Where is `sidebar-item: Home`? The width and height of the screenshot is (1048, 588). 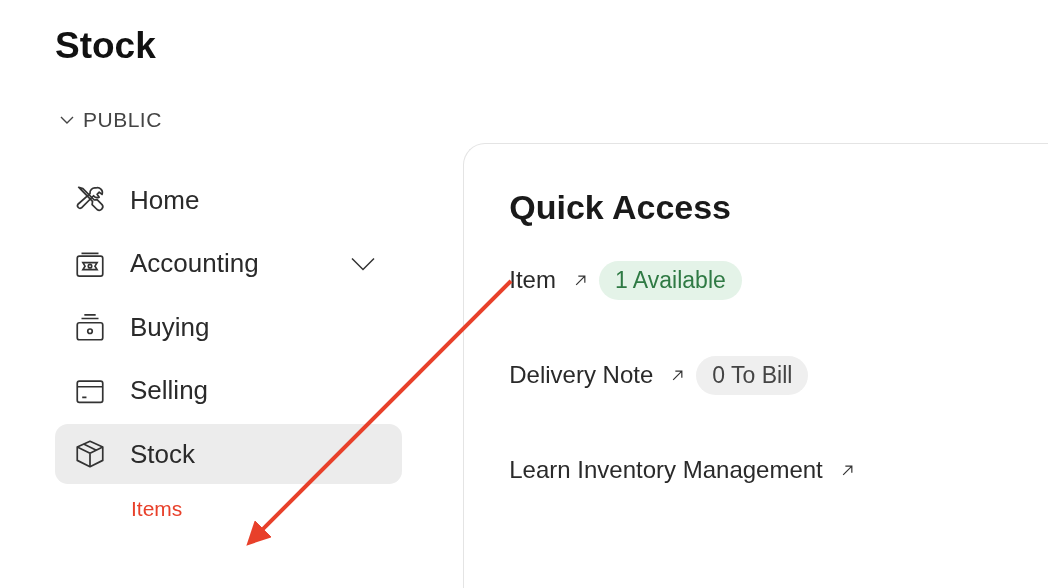 sidebar-item: Home is located at coordinates (229, 200).